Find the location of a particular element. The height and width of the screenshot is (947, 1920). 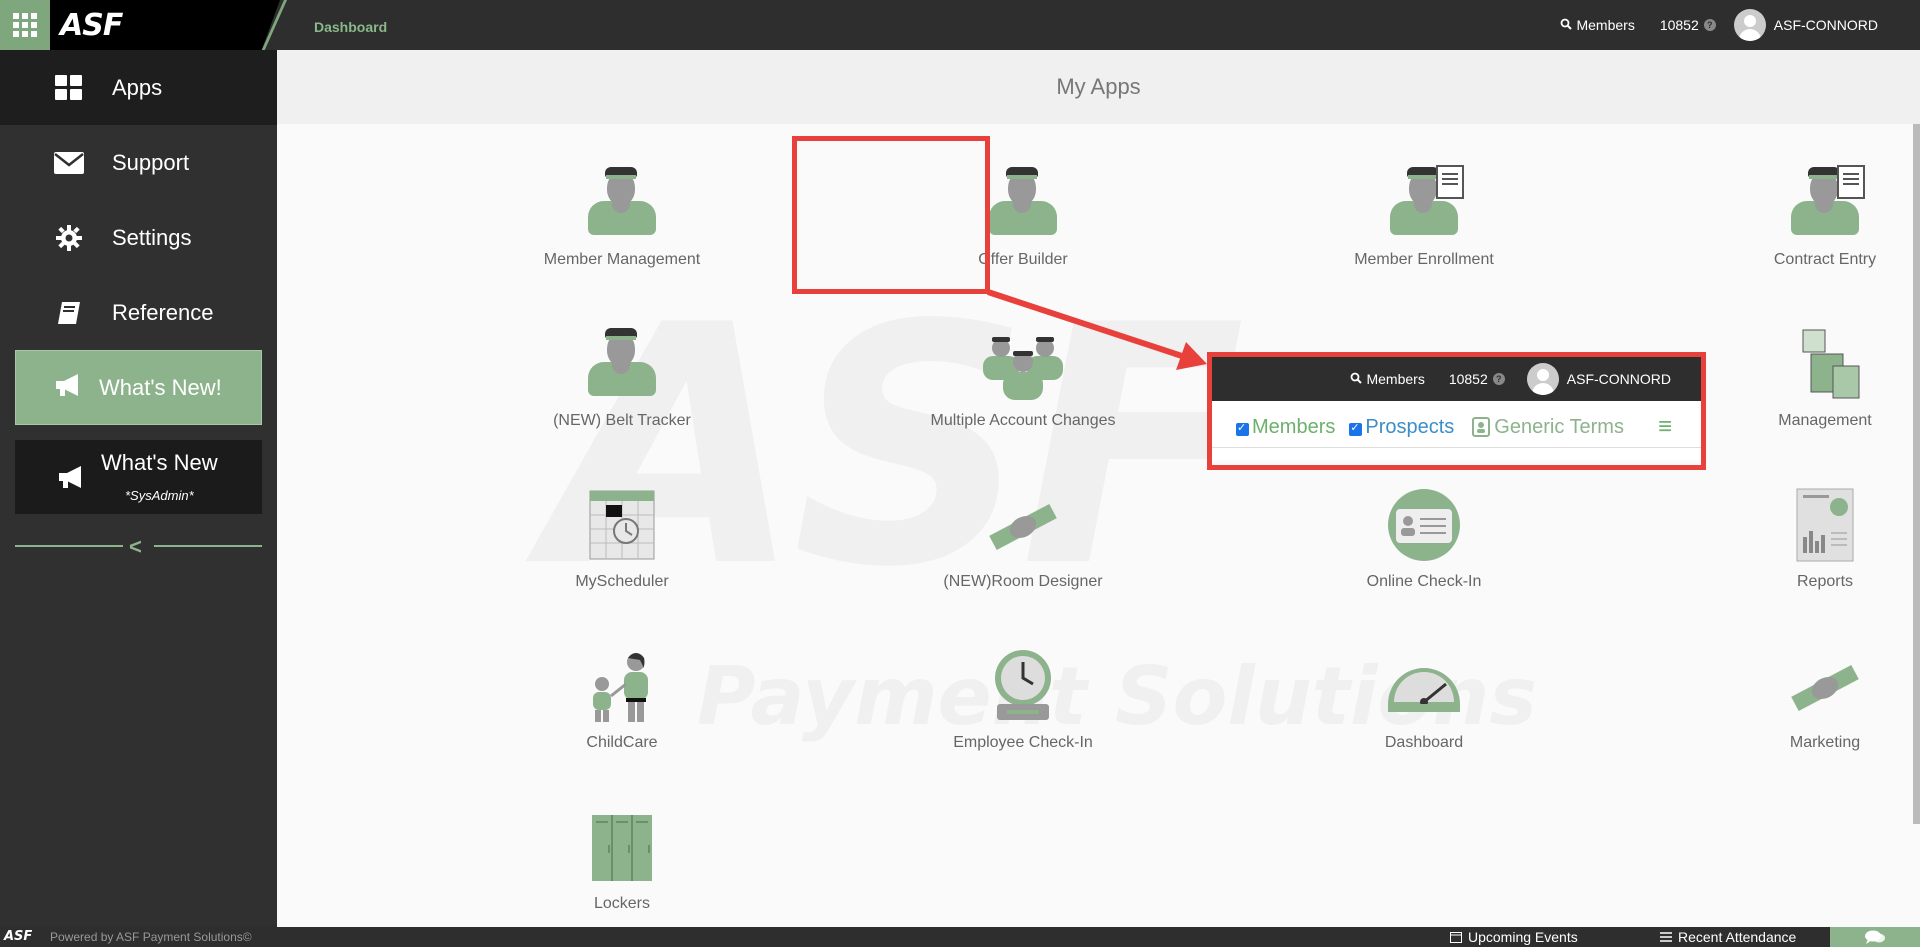

whats-new-admin-button: What's New *SysAdmin* is located at coordinates (138, 477).